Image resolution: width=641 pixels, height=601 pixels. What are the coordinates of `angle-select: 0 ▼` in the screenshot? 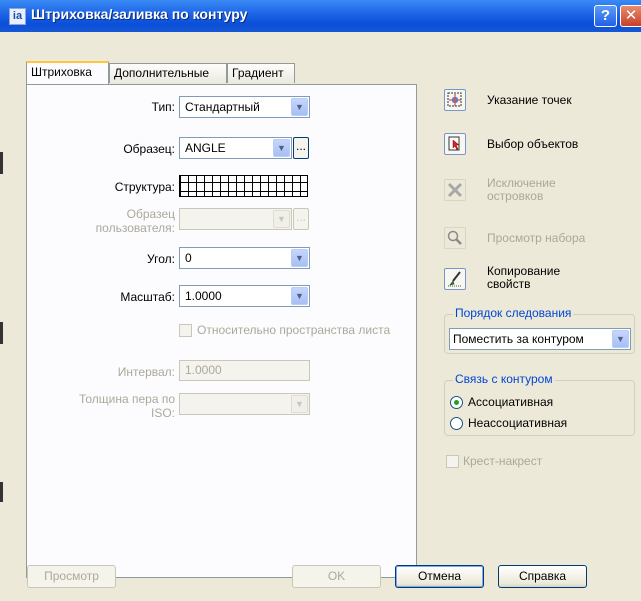 It's located at (244, 258).